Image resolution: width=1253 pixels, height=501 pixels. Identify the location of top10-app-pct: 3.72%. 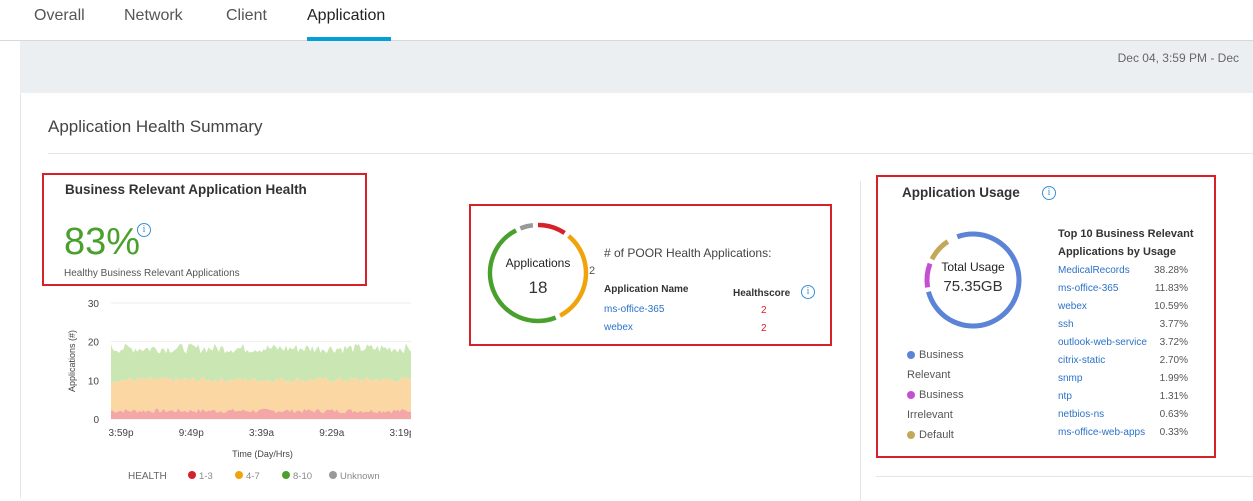
(1173, 342).